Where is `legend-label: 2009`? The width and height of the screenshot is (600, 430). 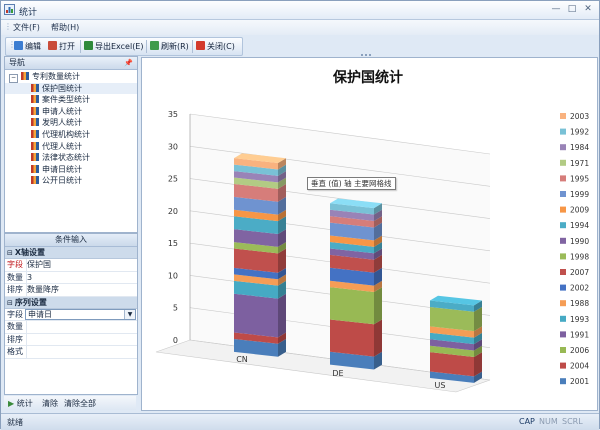 legend-label: 2009 is located at coordinates (579, 210).